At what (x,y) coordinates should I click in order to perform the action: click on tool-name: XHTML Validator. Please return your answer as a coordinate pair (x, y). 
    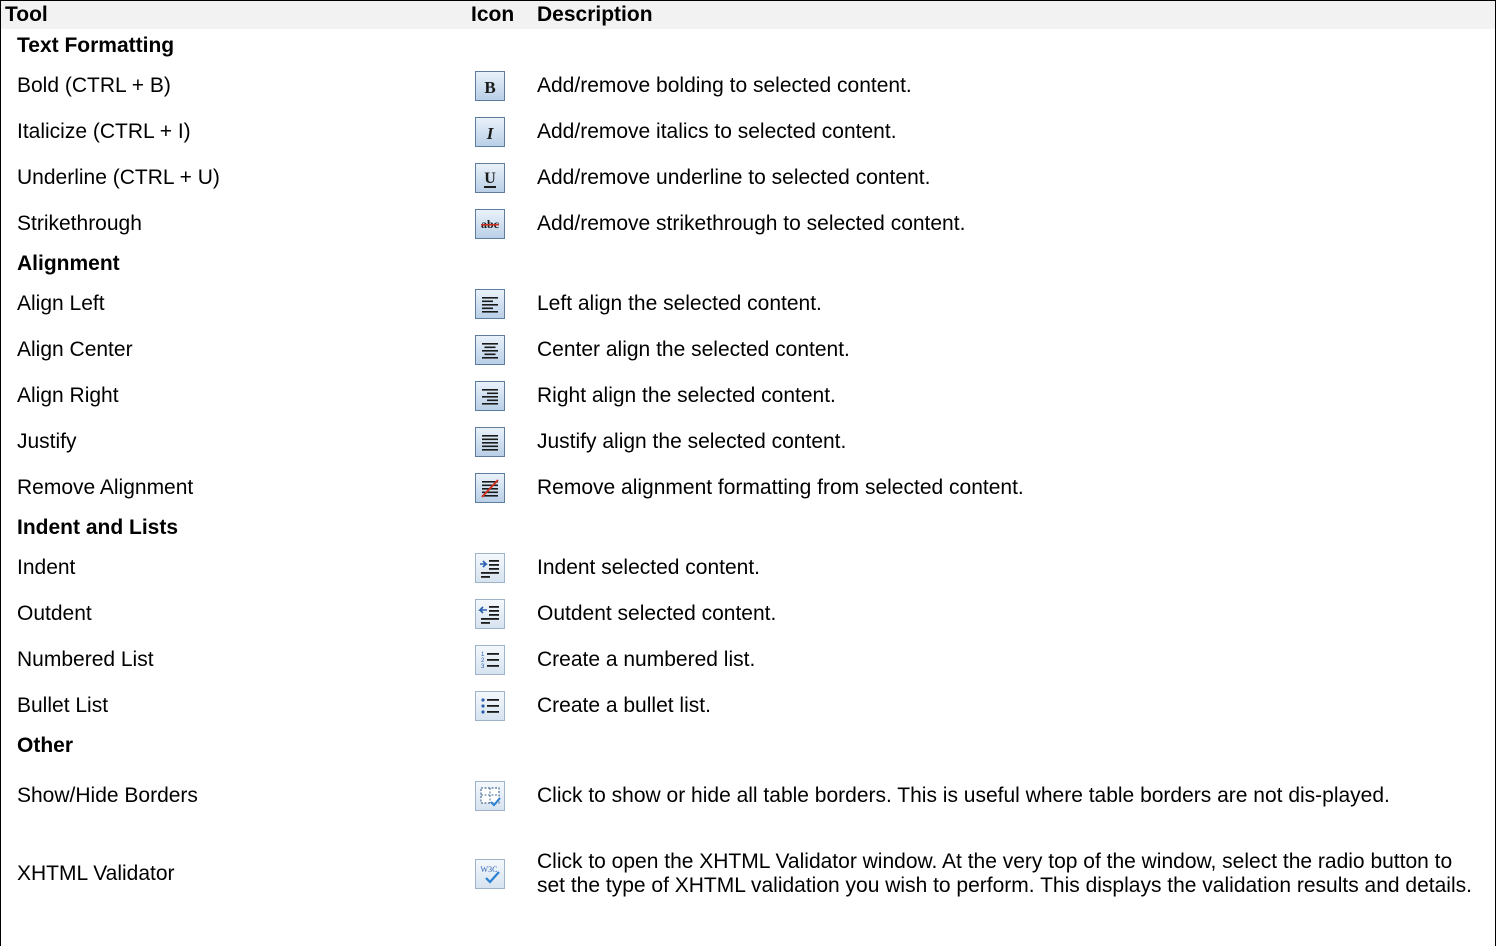
    Looking at the image, I should click on (96, 873).